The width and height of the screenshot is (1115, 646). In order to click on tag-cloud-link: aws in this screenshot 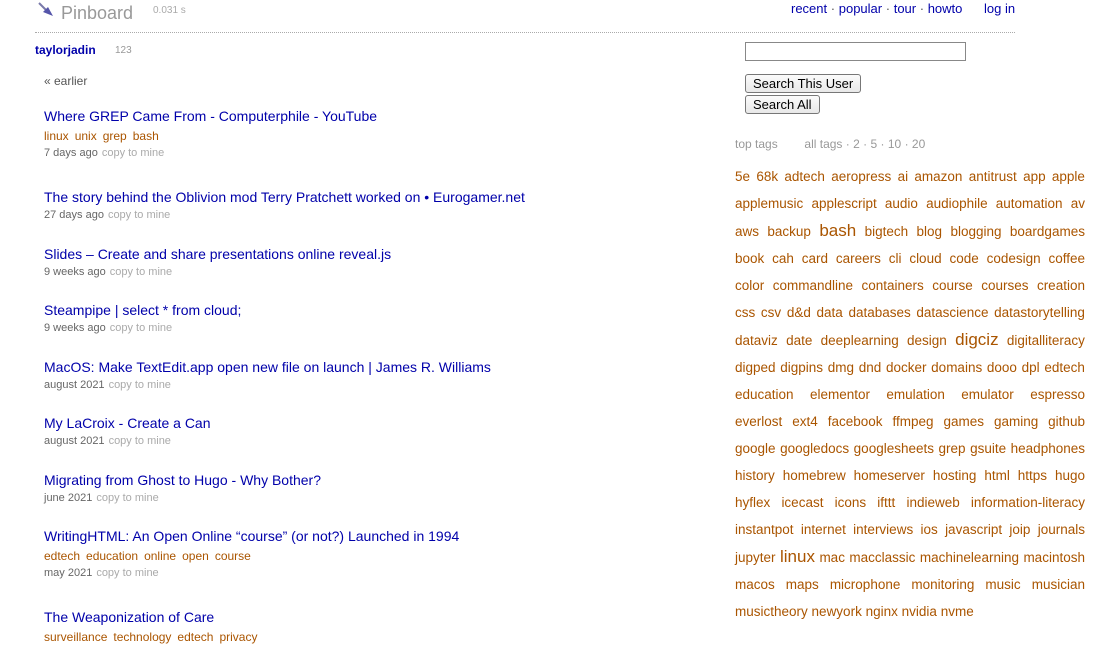, I will do `click(747, 231)`.